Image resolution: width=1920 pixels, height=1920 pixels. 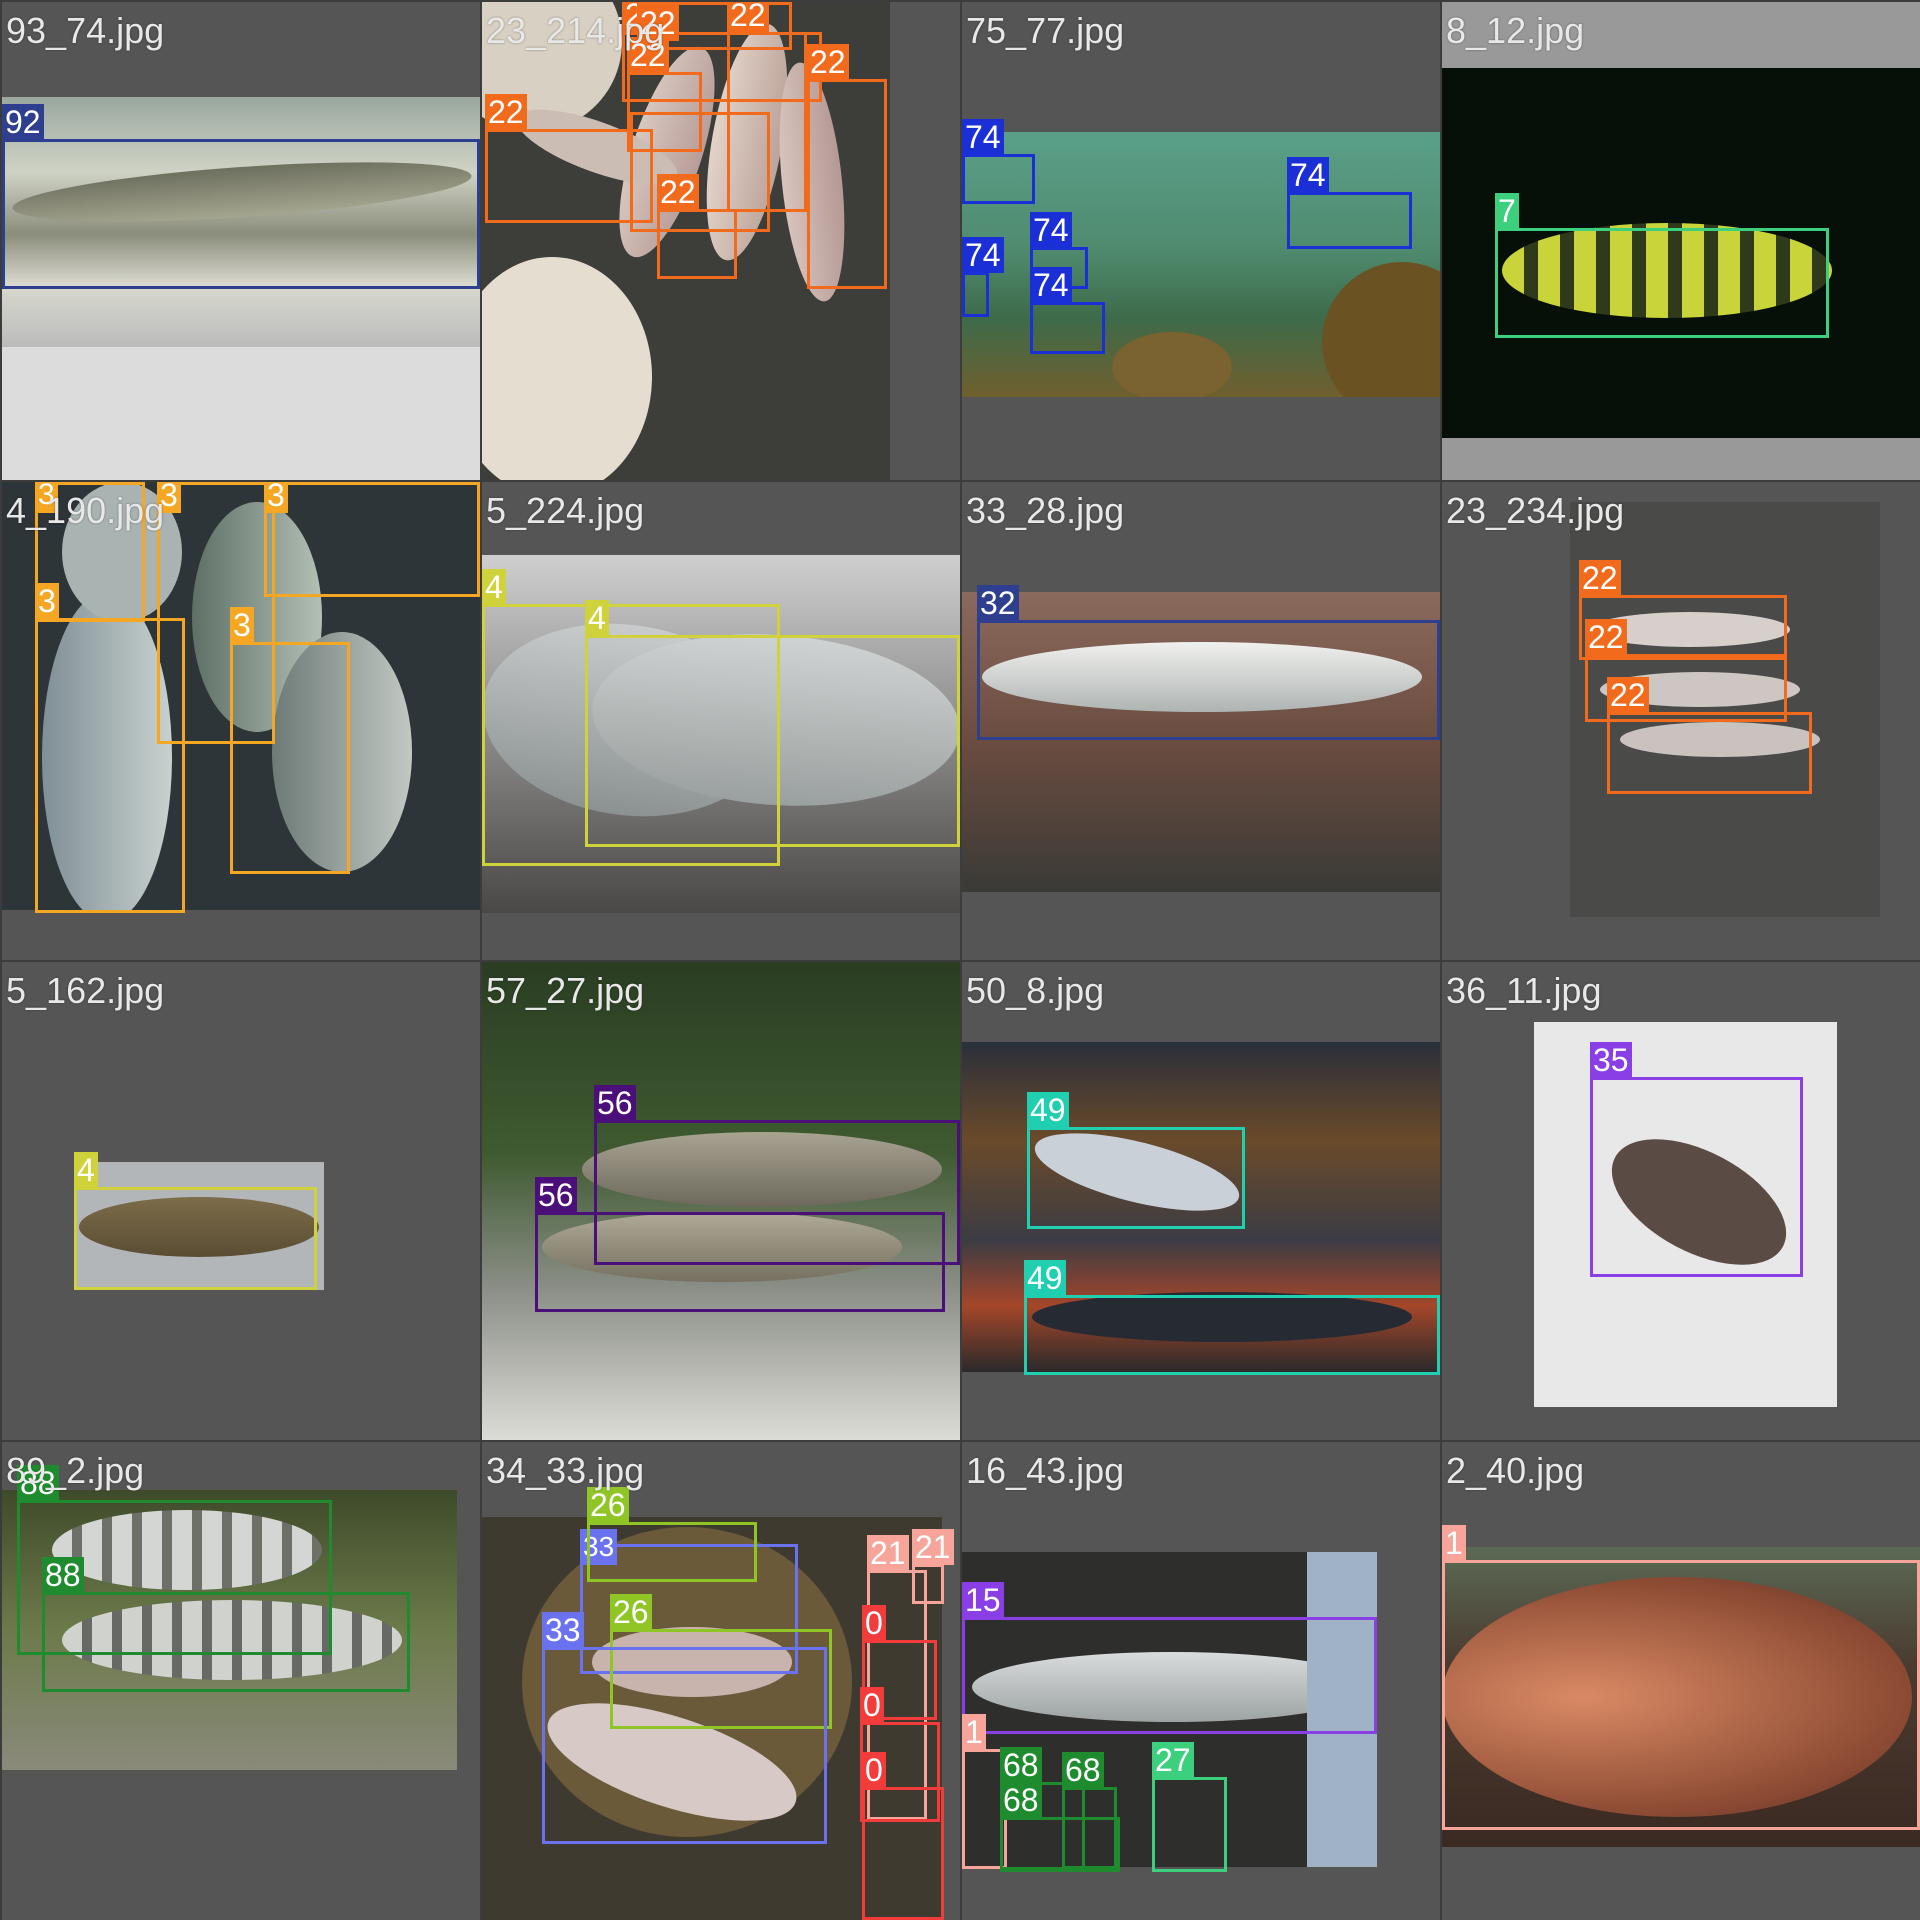 What do you see at coordinates (933, 1566) in the screenshot?
I see `bbox: 21` at bounding box center [933, 1566].